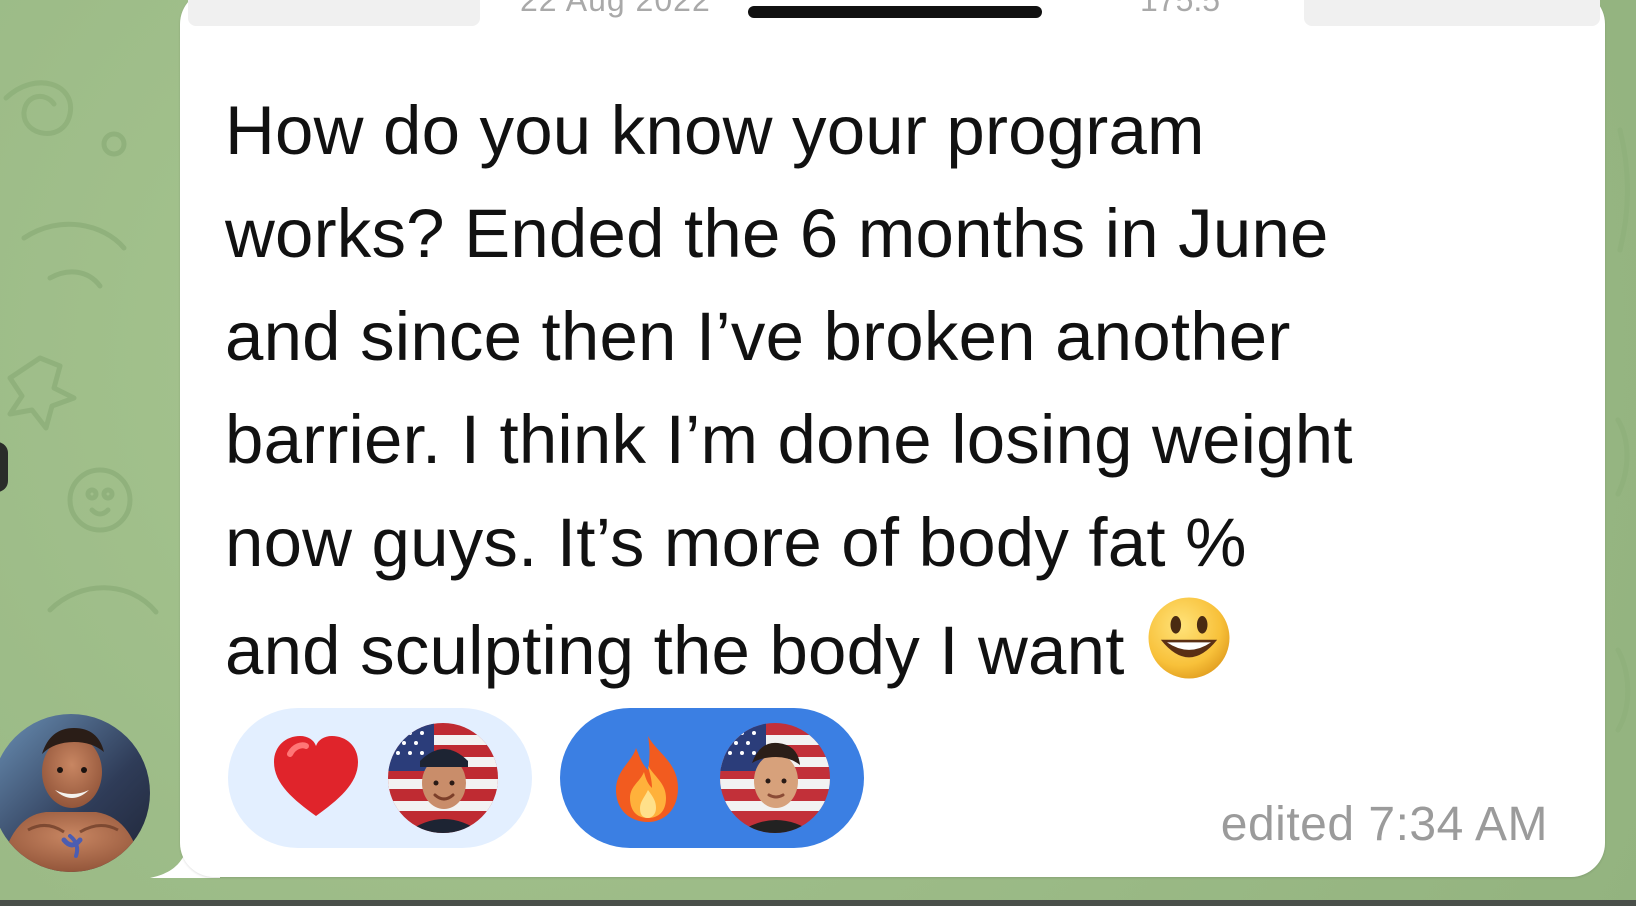 This screenshot has height=906, width=1636. I want to click on grinning-face-icon, so click(1189, 638).